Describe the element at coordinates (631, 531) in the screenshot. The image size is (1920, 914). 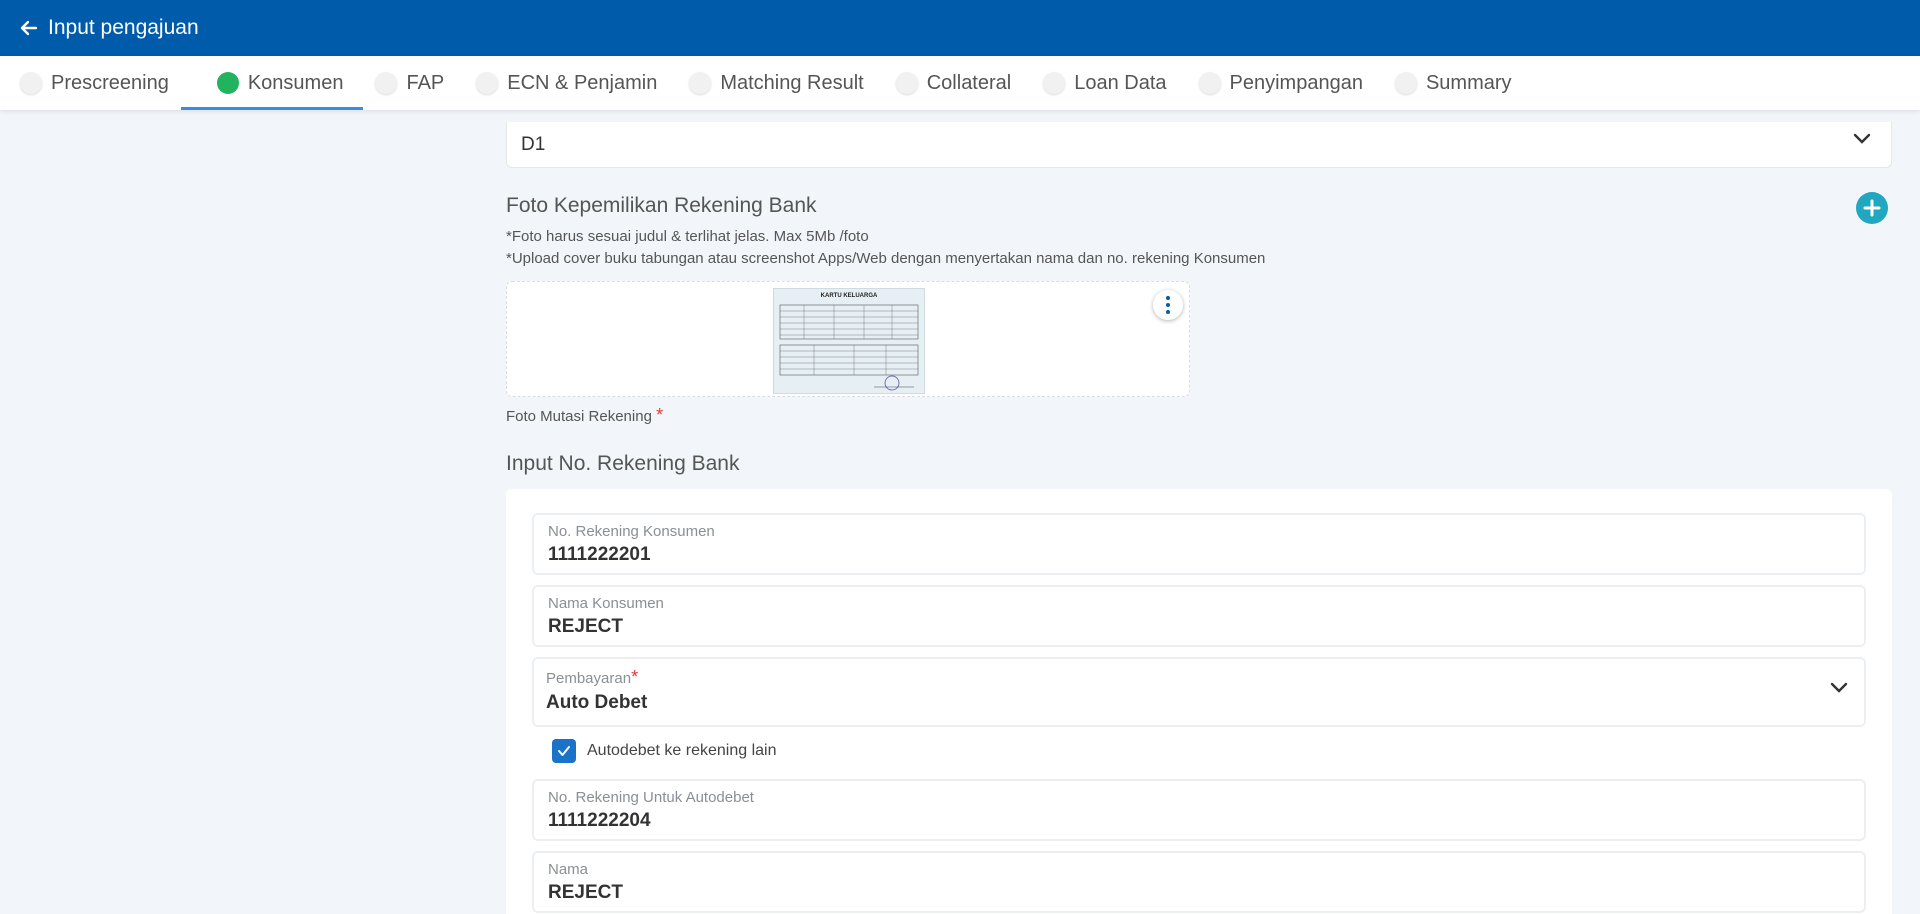
I see `field-label: No. Rekening Konsumen` at that location.